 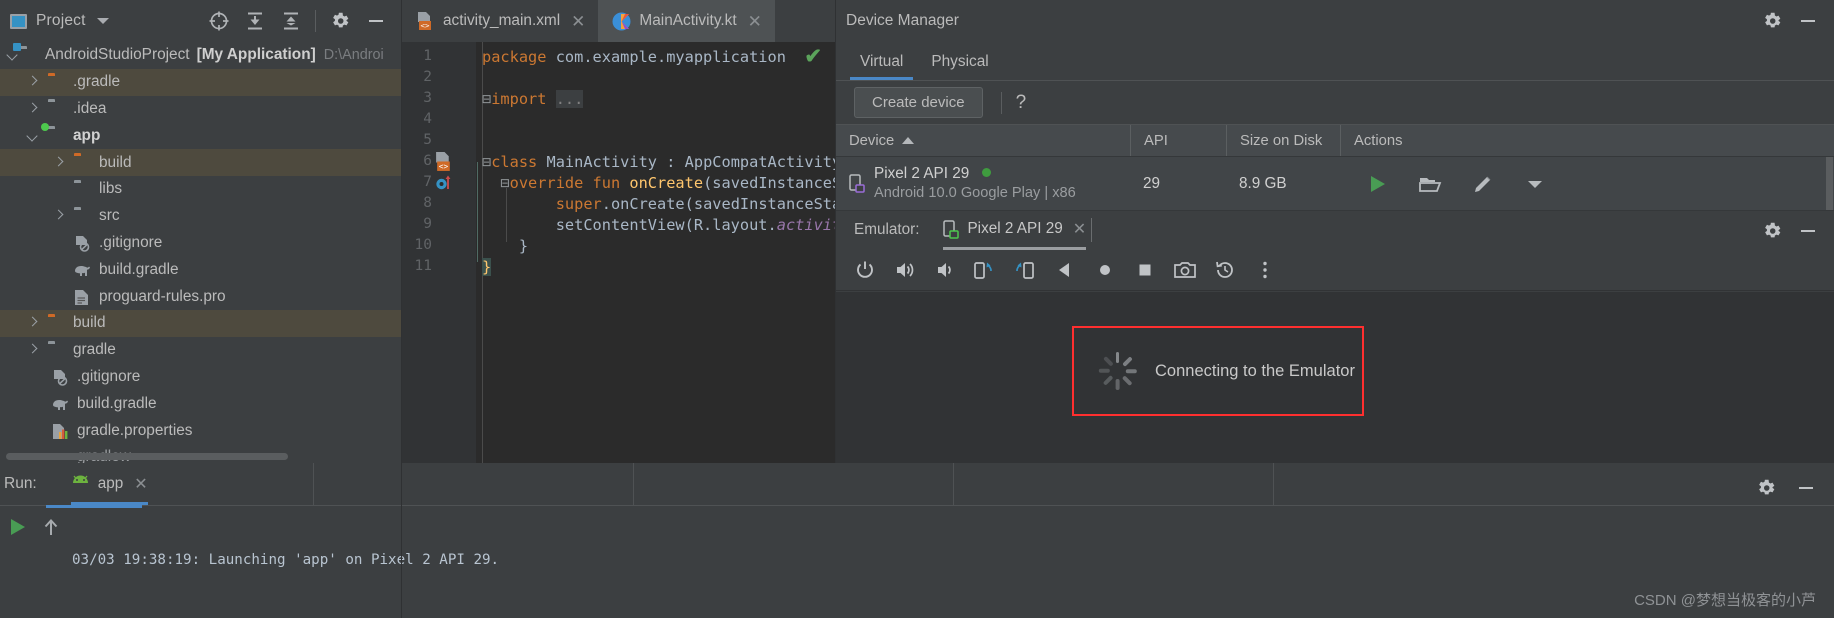 I want to click on tree-row-app: app, so click(x=201, y=135).